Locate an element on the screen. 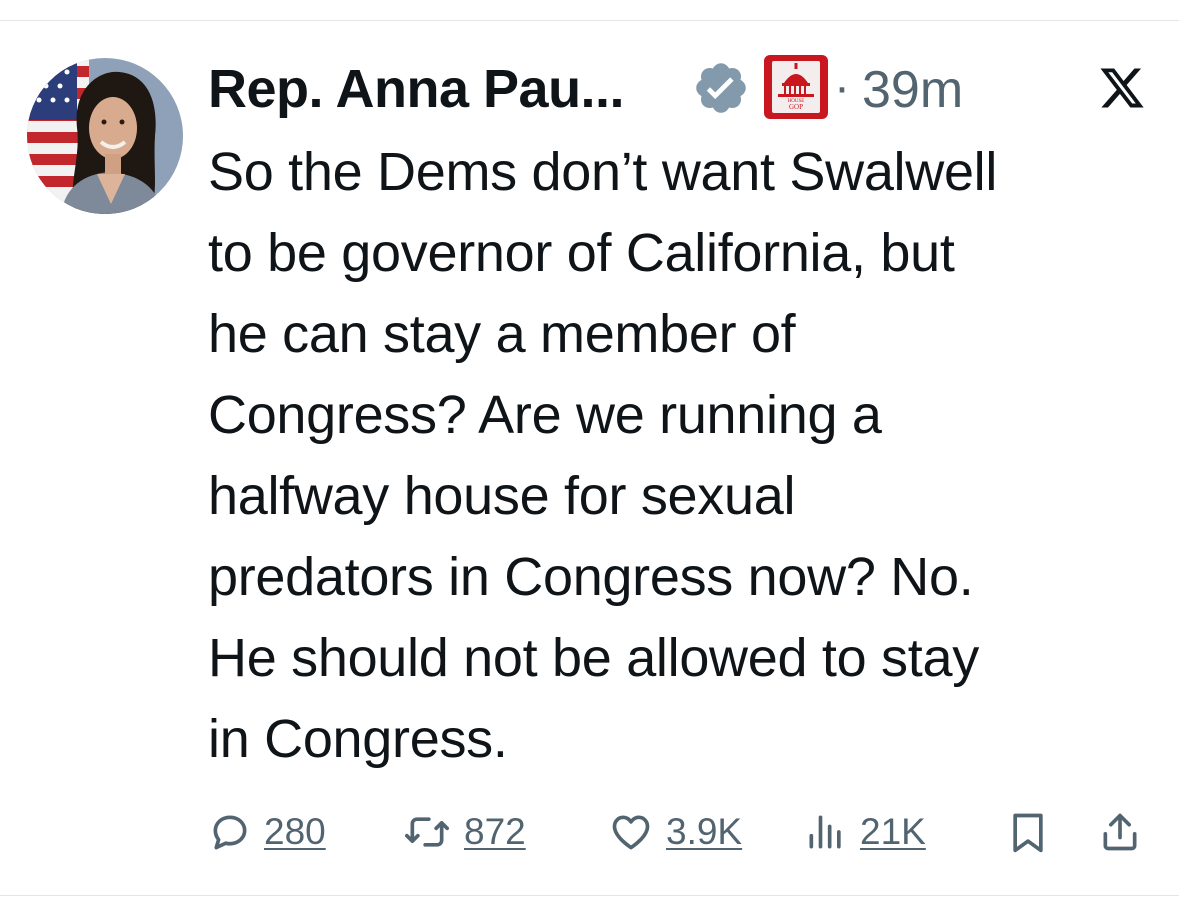  bookmark-button is located at coordinates (1028, 832).